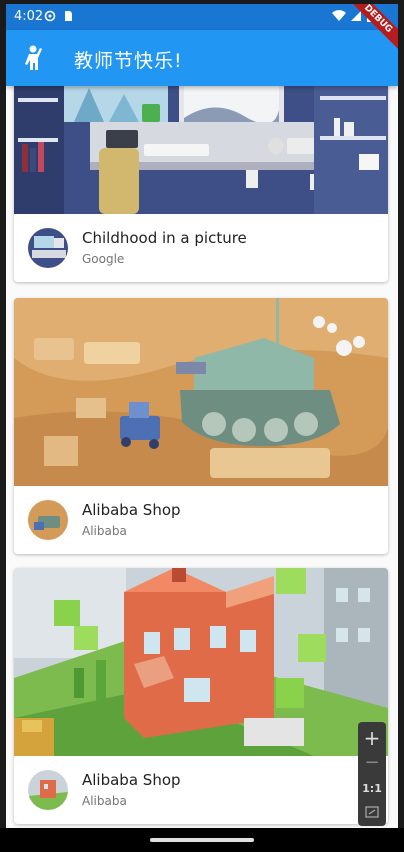  Describe the element at coordinates (372, 812) in the screenshot. I see `fit-screen-icon` at that location.